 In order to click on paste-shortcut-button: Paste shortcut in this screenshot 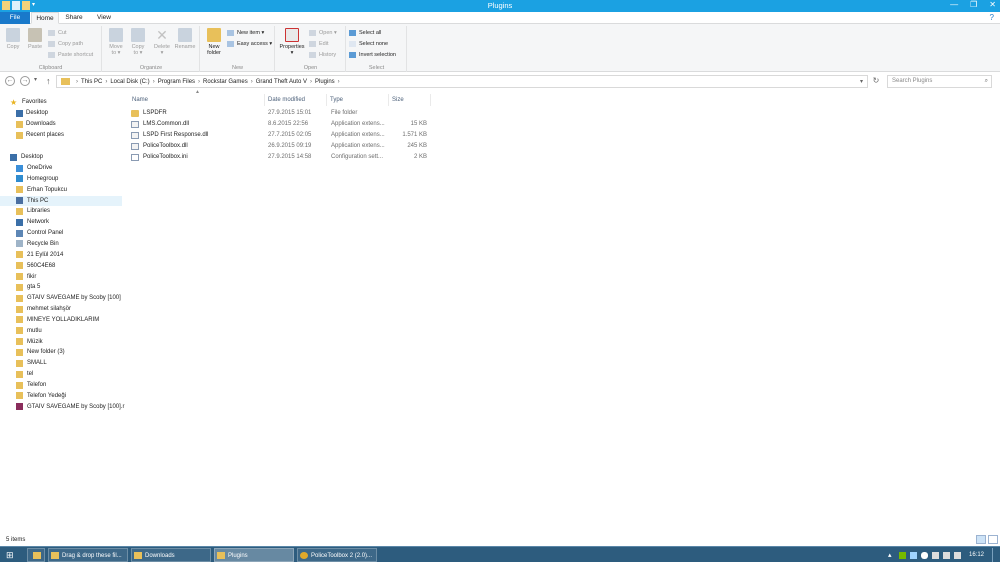, I will do `click(70, 55)`.